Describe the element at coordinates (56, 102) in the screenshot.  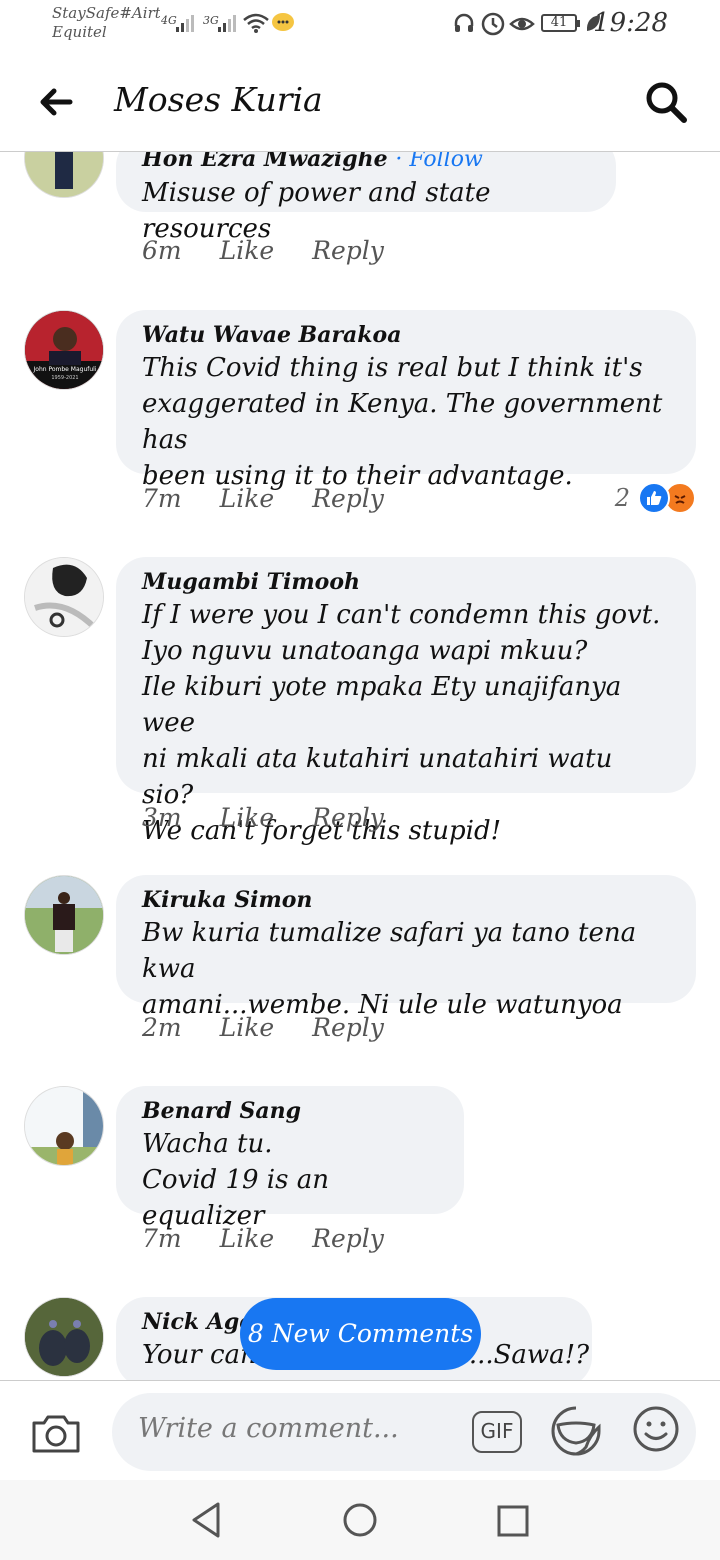
I see `back-arrow-icon` at that location.